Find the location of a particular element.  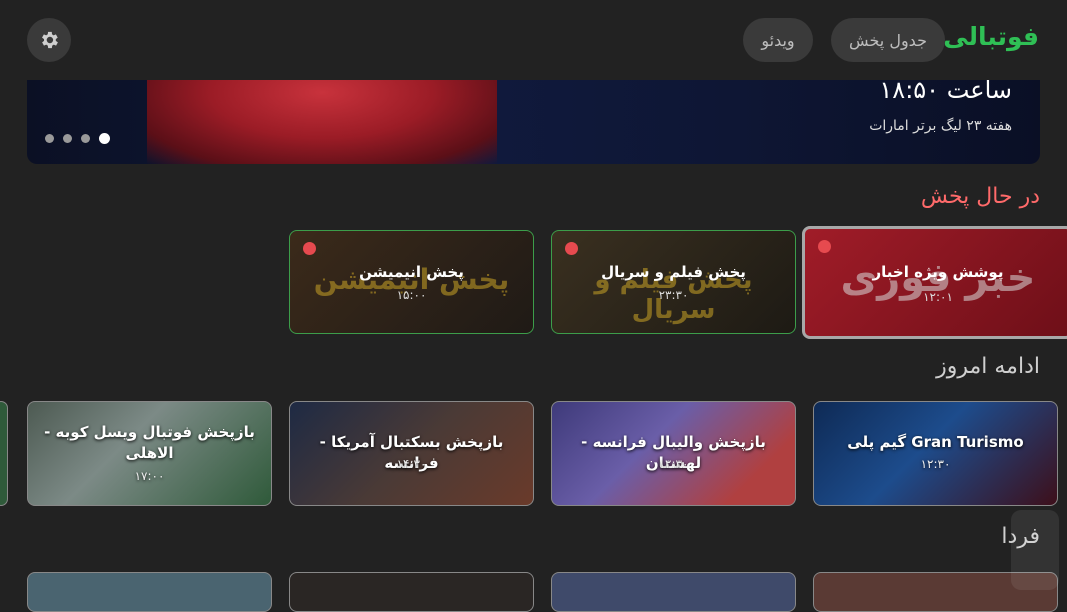

channel-title: پخش فیلم و سریال is located at coordinates (673, 272).